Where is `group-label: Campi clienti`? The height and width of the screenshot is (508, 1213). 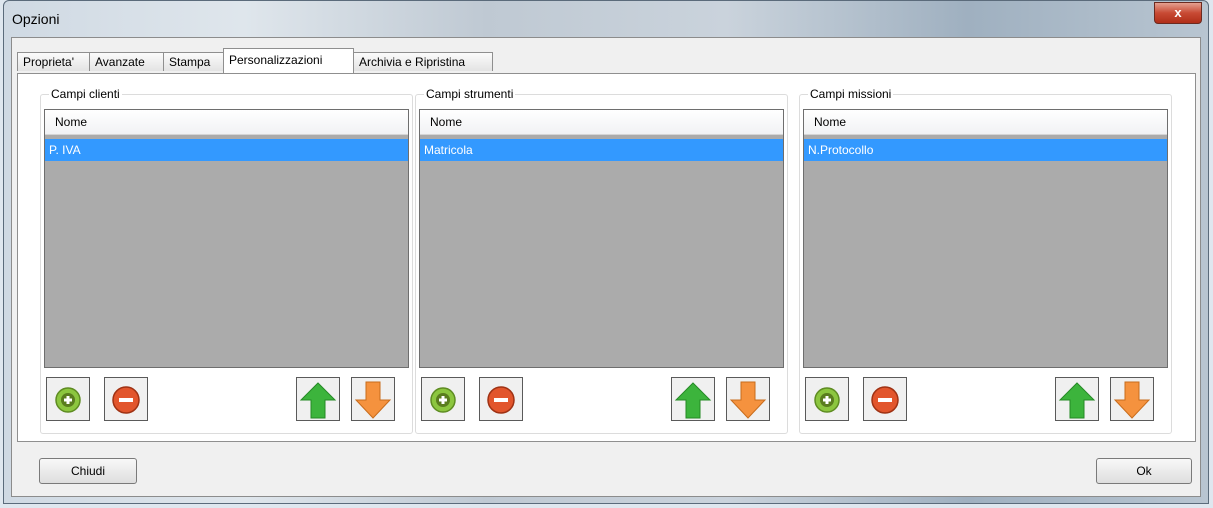
group-label: Campi clienti is located at coordinates (85, 94).